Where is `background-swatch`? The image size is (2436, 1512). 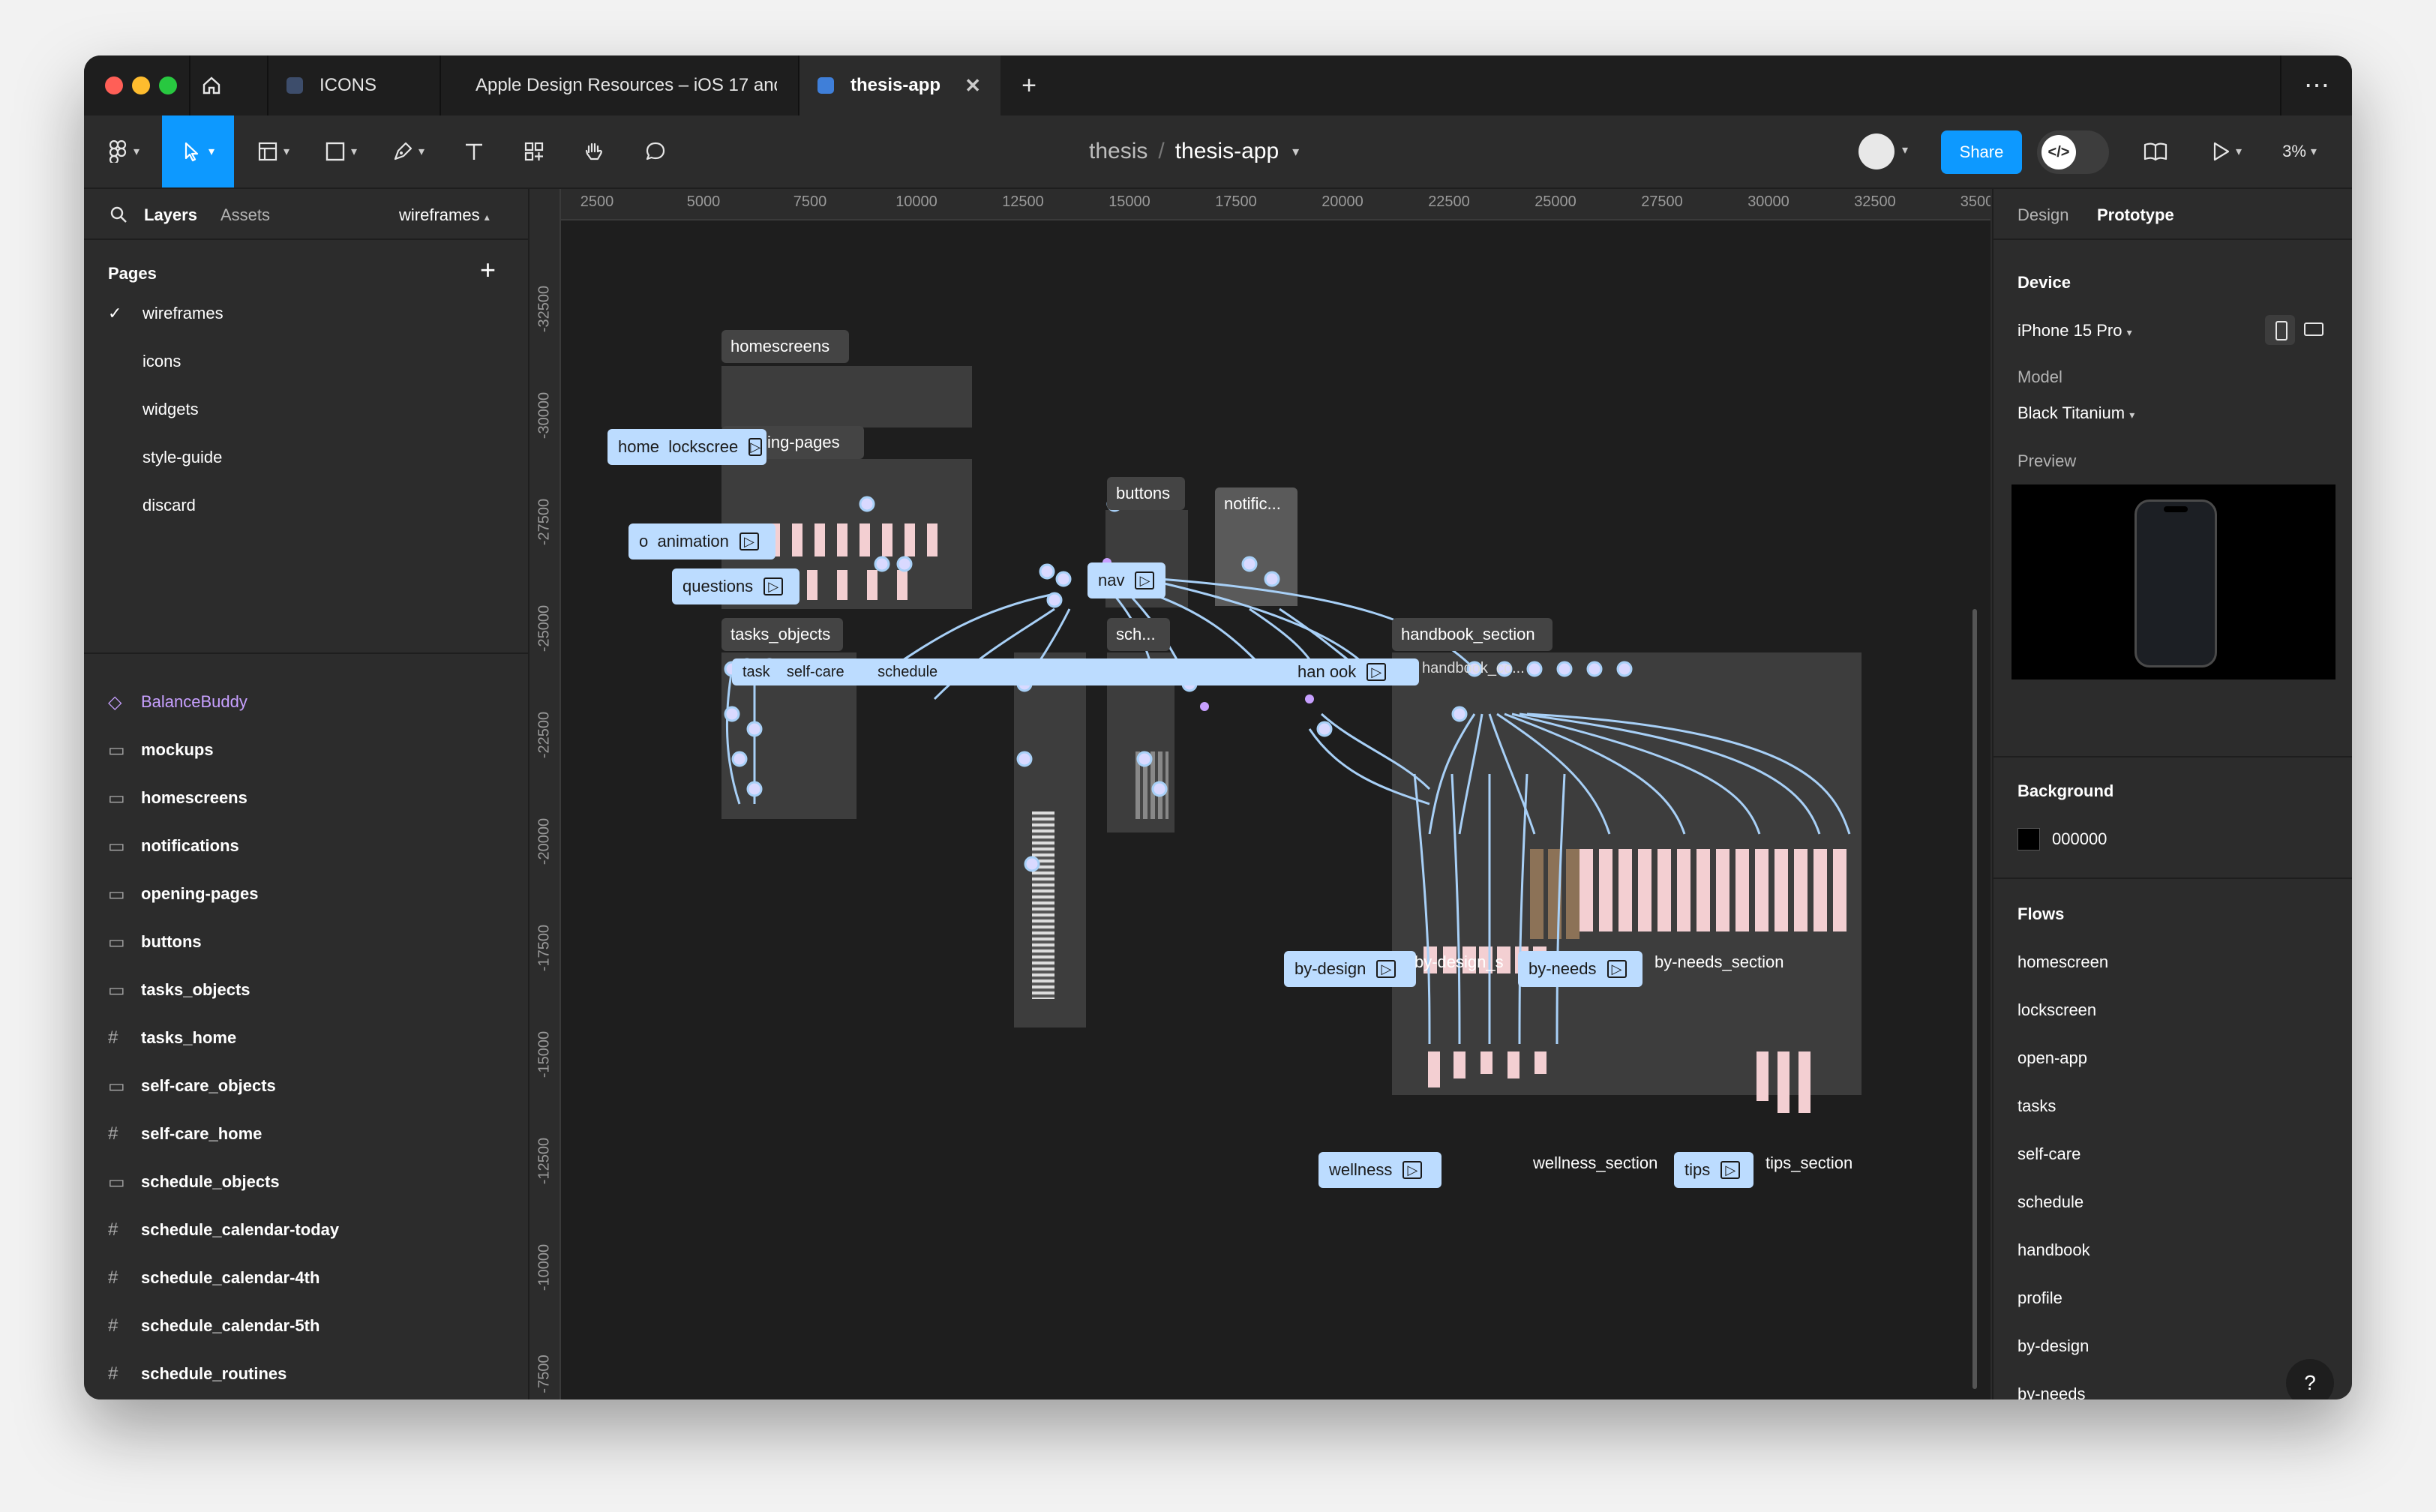
background-swatch is located at coordinates (2029, 839).